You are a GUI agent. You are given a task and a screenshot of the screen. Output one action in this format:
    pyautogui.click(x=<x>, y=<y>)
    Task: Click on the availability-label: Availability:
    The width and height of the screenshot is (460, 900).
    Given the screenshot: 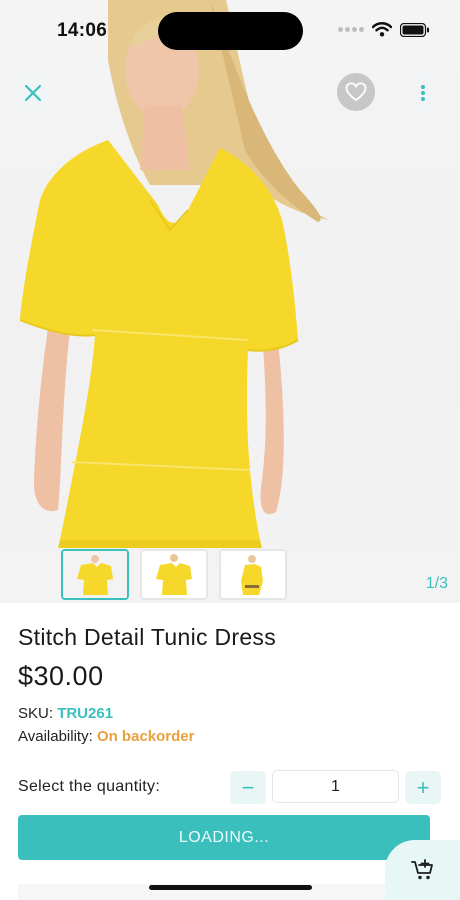 What is the action you would take?
    pyautogui.click(x=55, y=736)
    